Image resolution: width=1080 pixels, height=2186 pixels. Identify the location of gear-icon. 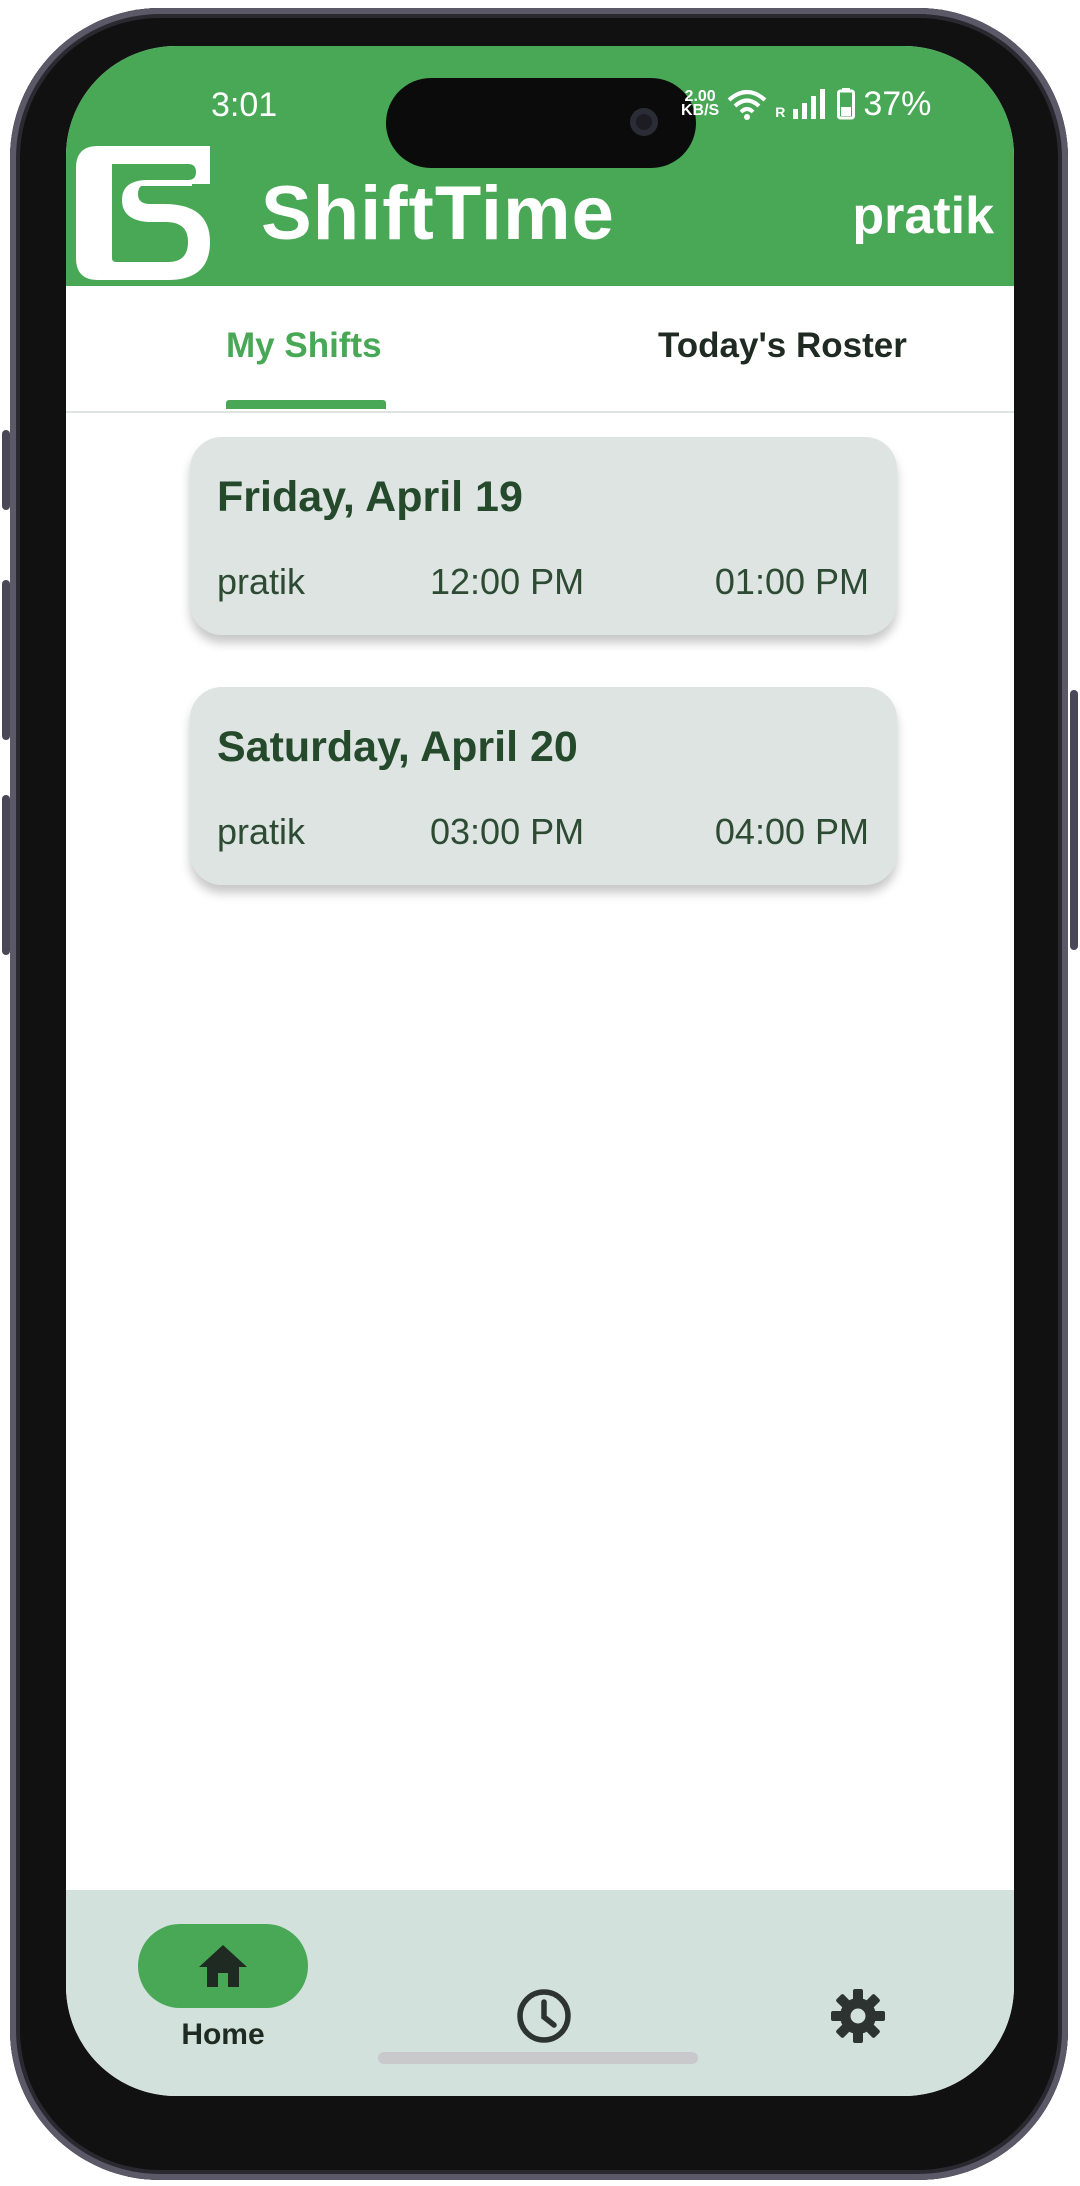
(858, 2016).